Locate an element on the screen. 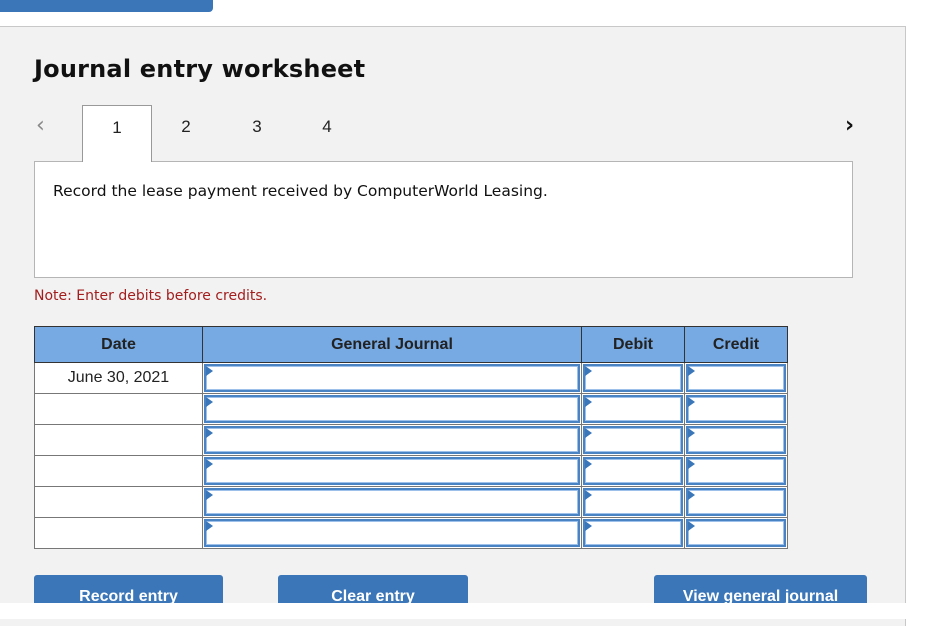 The height and width of the screenshot is (626, 929). tab-label: 2 is located at coordinates (186, 126).